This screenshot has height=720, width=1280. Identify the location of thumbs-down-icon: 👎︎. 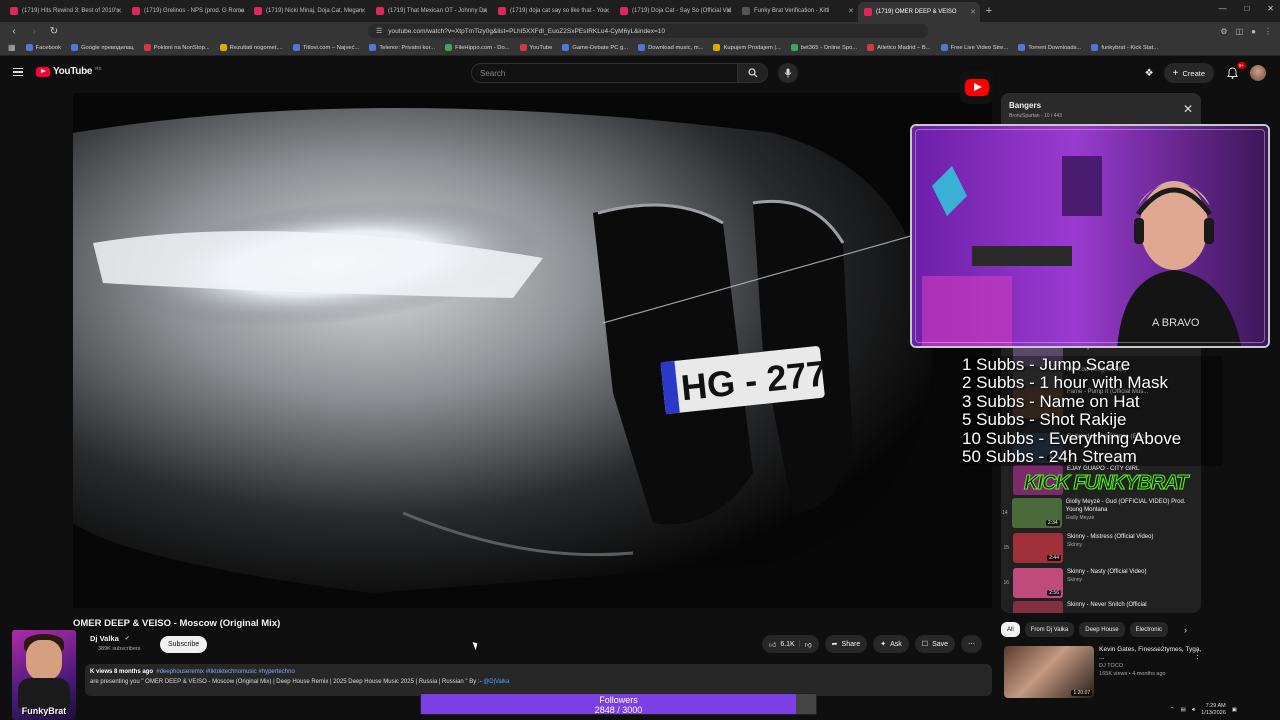
(808, 644).